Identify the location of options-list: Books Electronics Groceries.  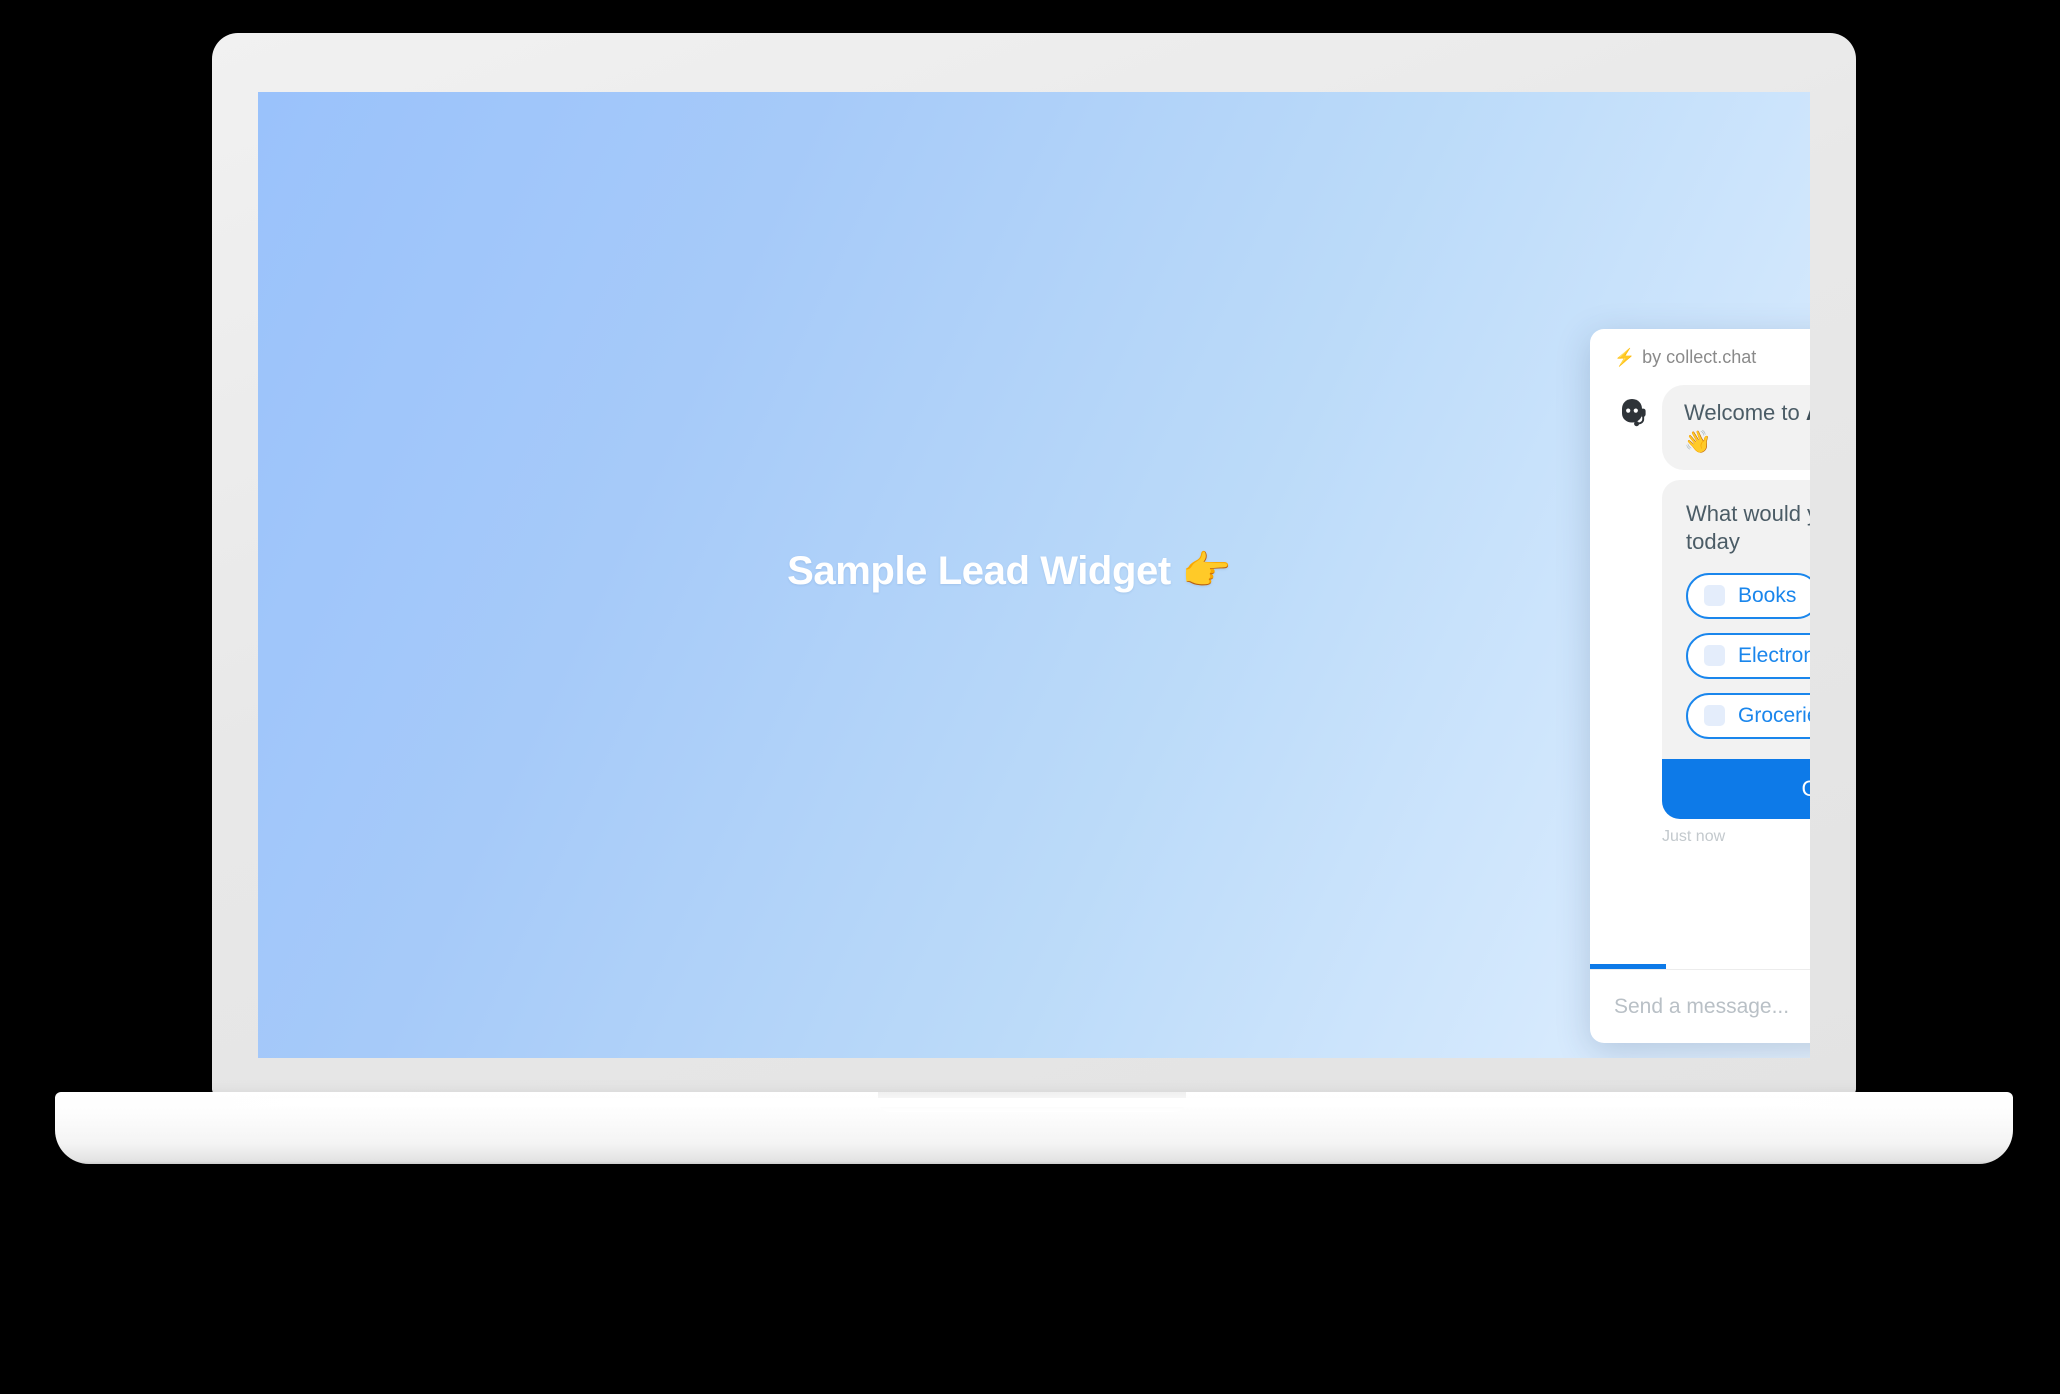
(1736, 660).